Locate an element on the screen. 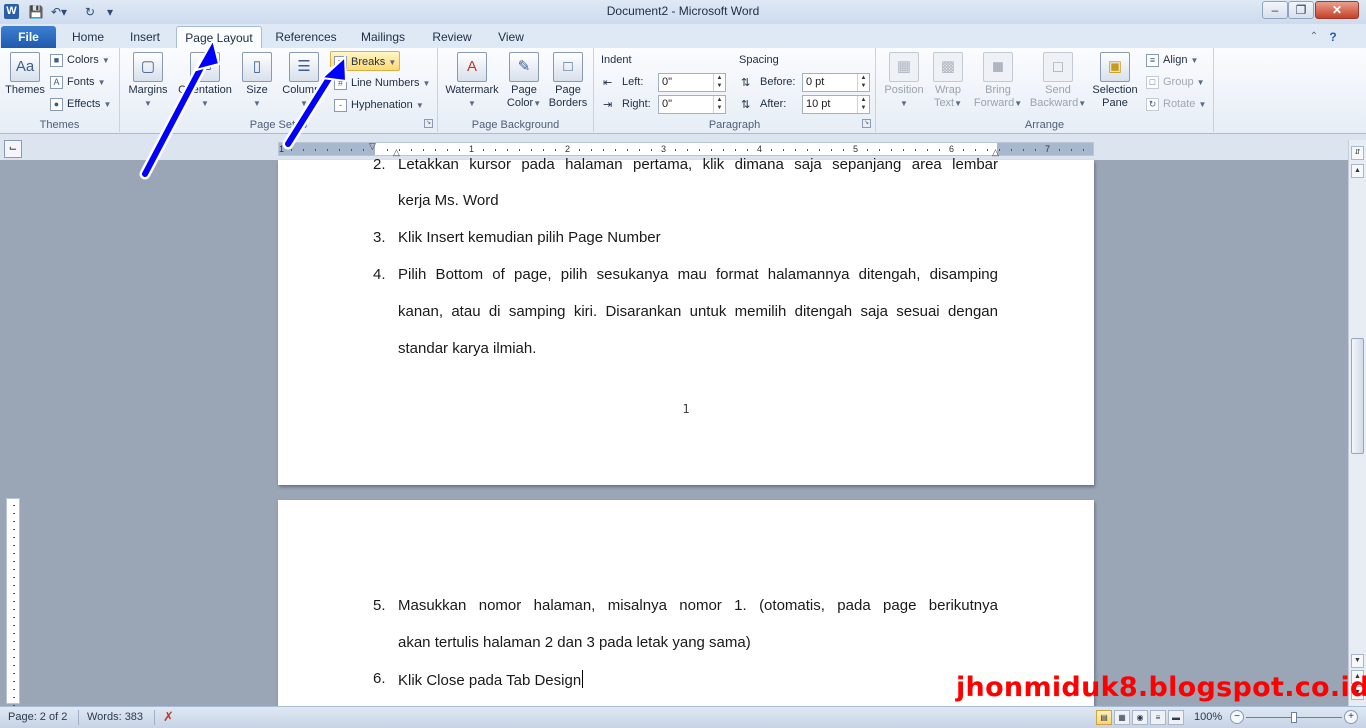 The height and width of the screenshot is (728, 1366). page-borders-button: □ Page Borders is located at coordinates (568, 83).